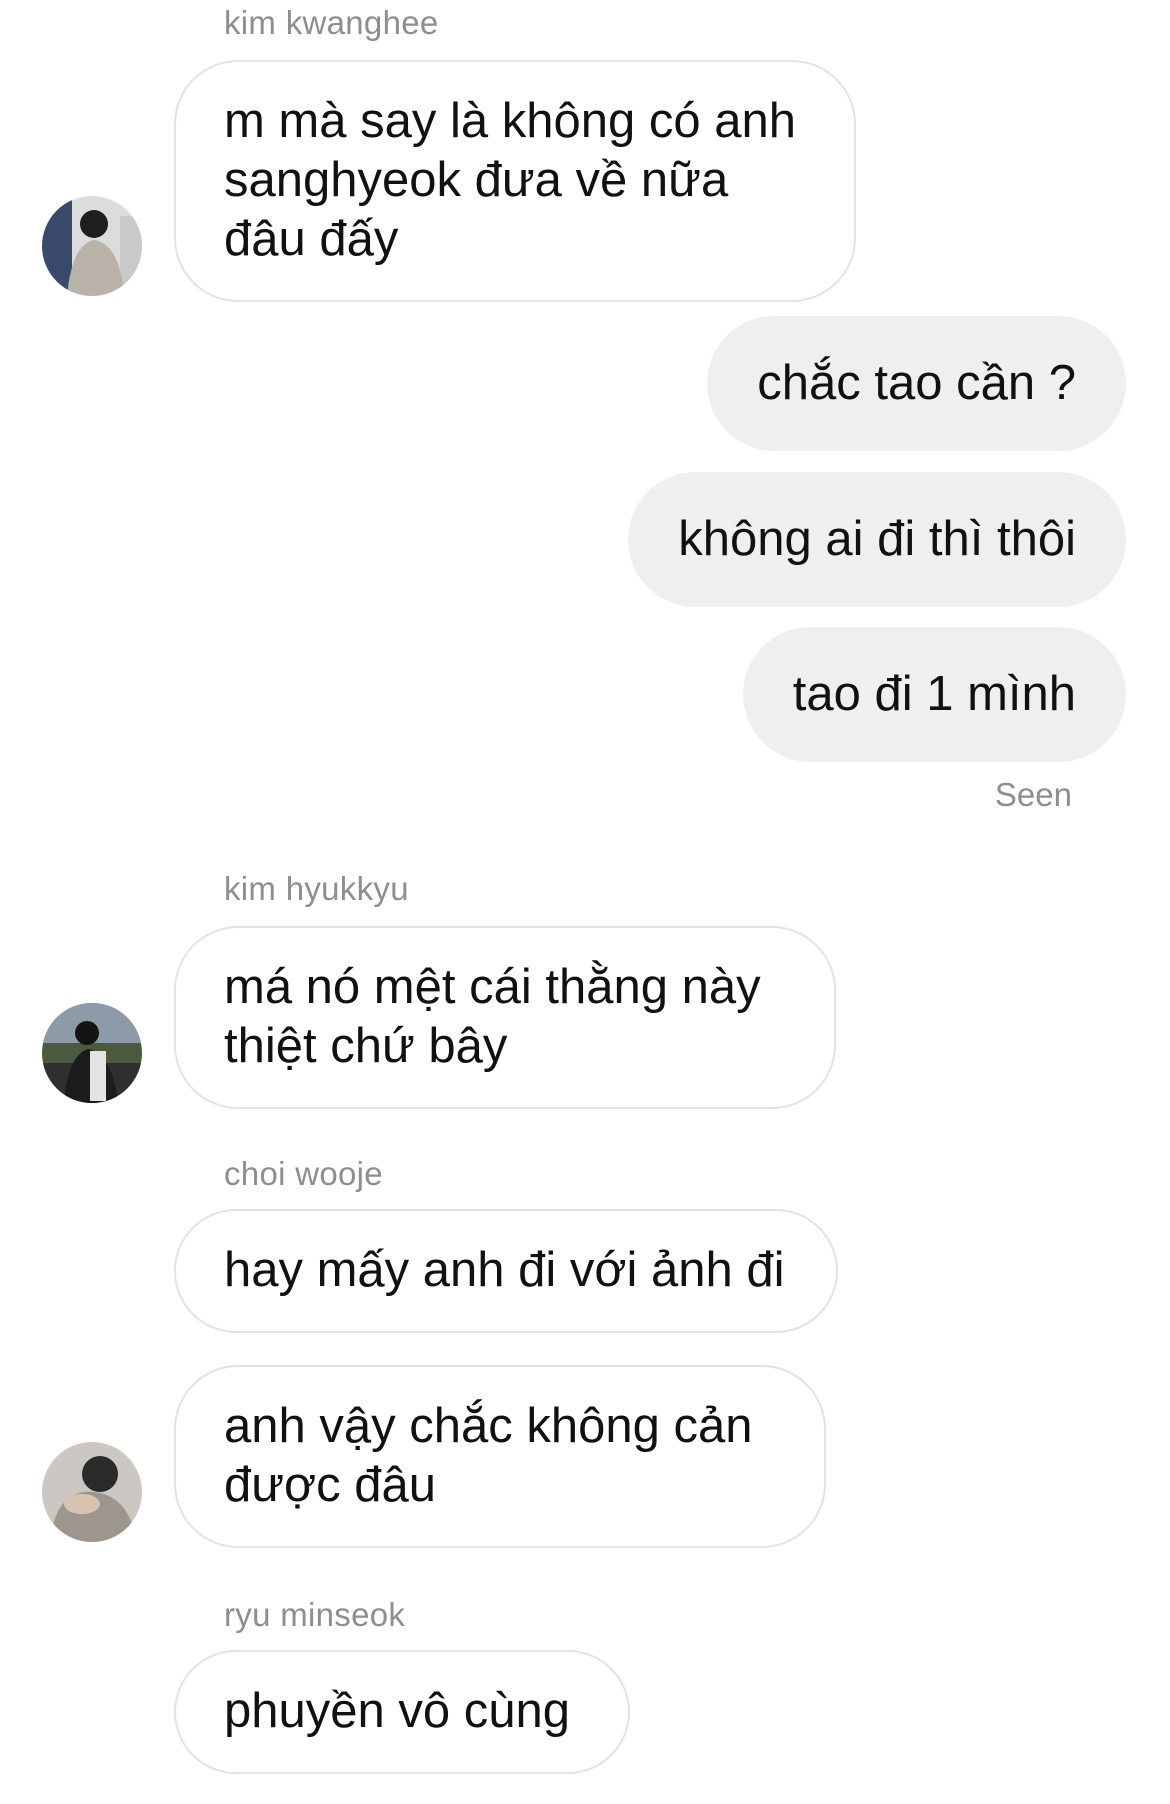 The image size is (1170, 1804). Describe the element at coordinates (877, 539) in the screenshot. I see `outgoing-message-bubble: không ai đi thì thôi` at that location.